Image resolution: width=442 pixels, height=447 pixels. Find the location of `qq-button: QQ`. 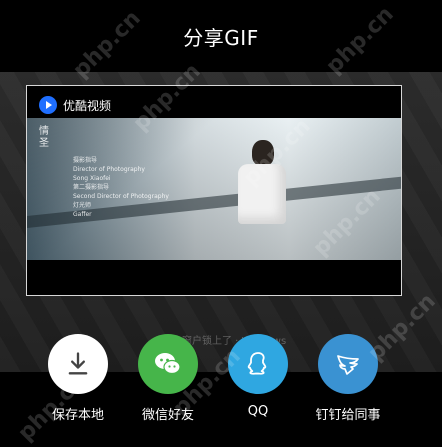

qq-button: QQ is located at coordinates (258, 390).